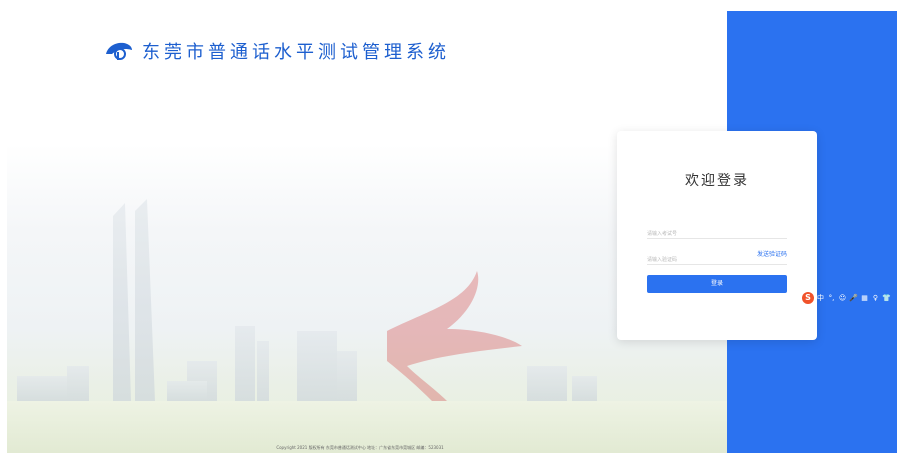 This screenshot has height=453, width=897. Describe the element at coordinates (717, 284) in the screenshot. I see `login-button: 登录` at that location.